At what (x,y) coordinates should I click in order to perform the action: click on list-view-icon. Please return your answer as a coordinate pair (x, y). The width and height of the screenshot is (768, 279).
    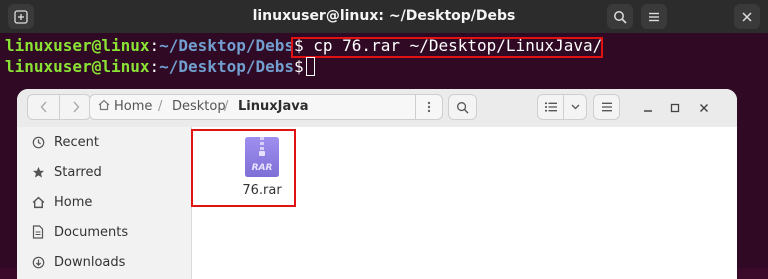
    Looking at the image, I should click on (550, 107).